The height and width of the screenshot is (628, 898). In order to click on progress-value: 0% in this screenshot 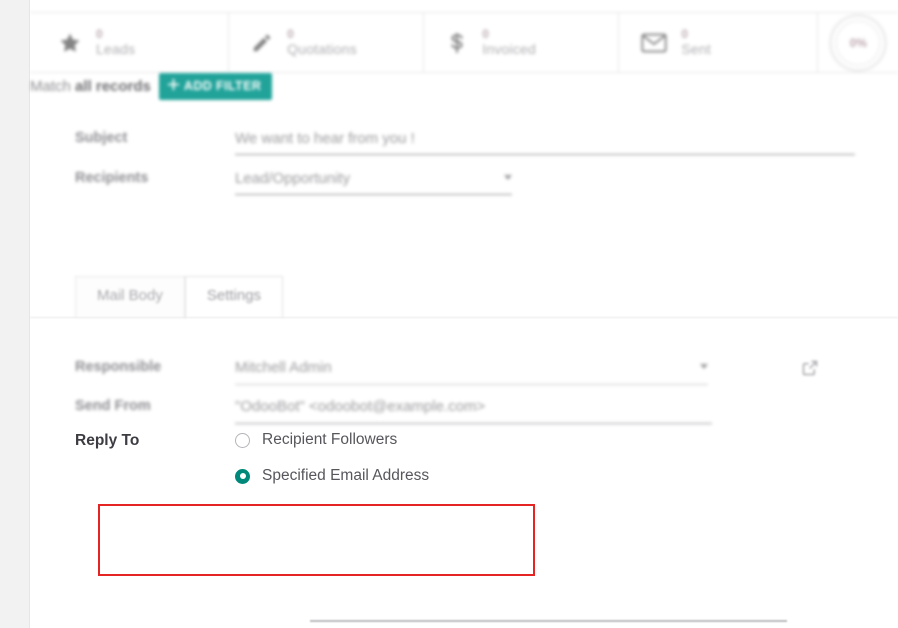, I will do `click(858, 42)`.